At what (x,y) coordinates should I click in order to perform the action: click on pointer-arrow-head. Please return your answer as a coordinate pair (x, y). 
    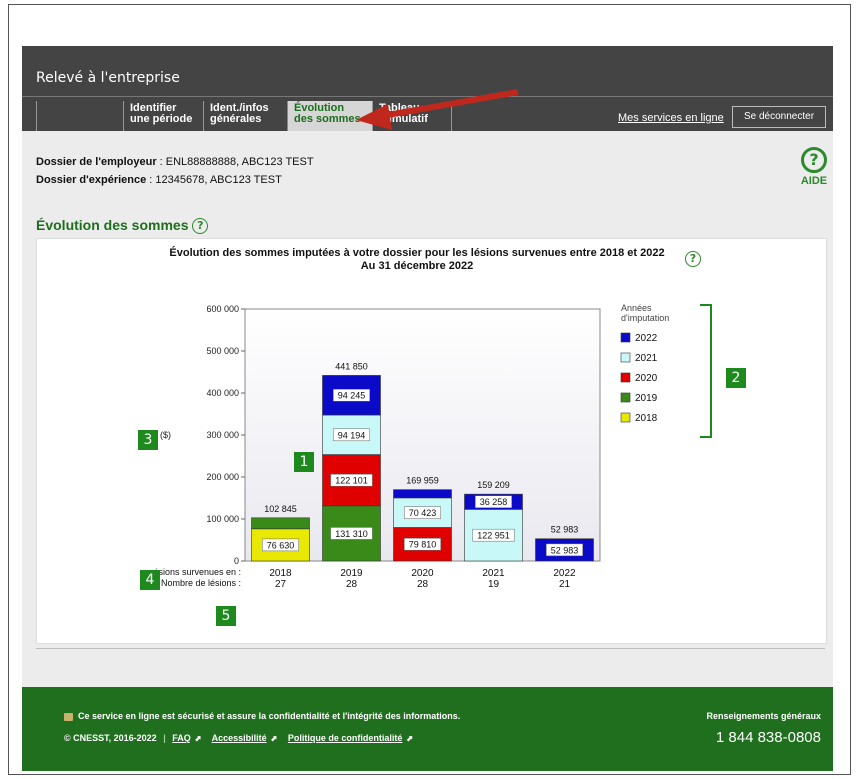
    Looking at the image, I should click on (374, 117).